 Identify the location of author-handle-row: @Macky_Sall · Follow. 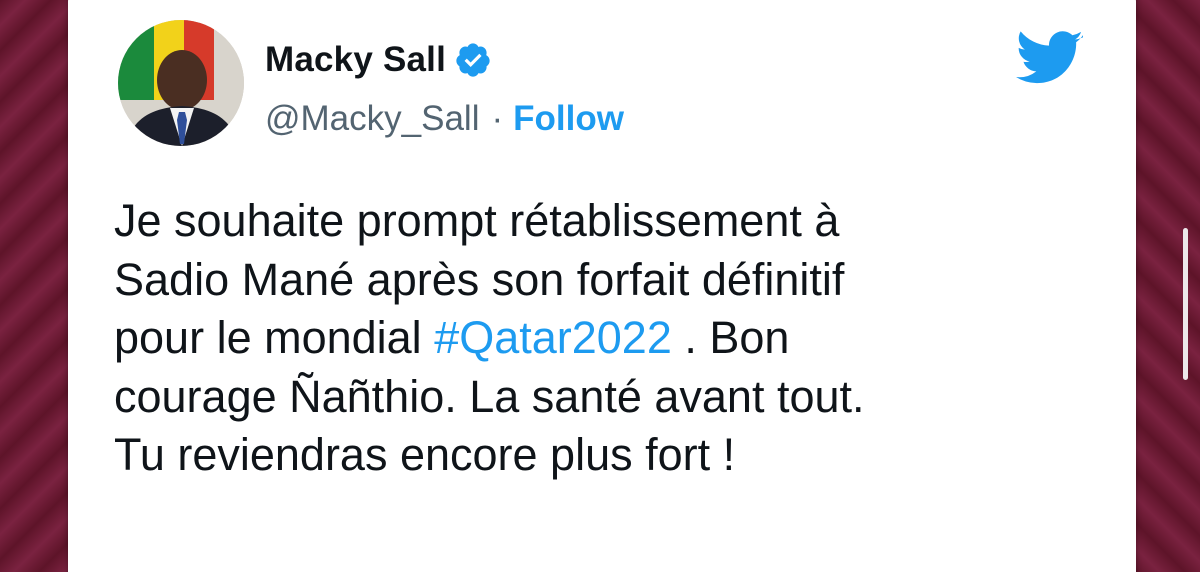
(444, 119).